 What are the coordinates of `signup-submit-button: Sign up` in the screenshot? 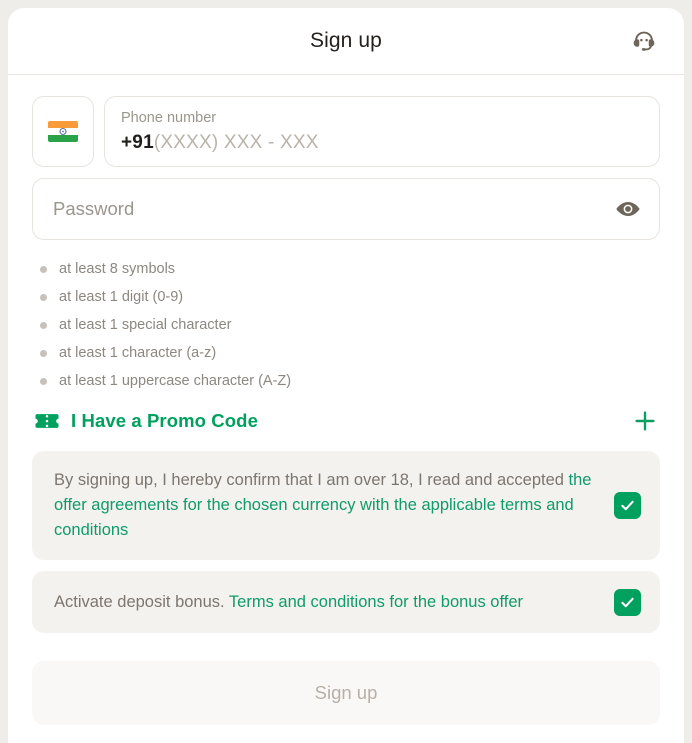 It's located at (346, 693).